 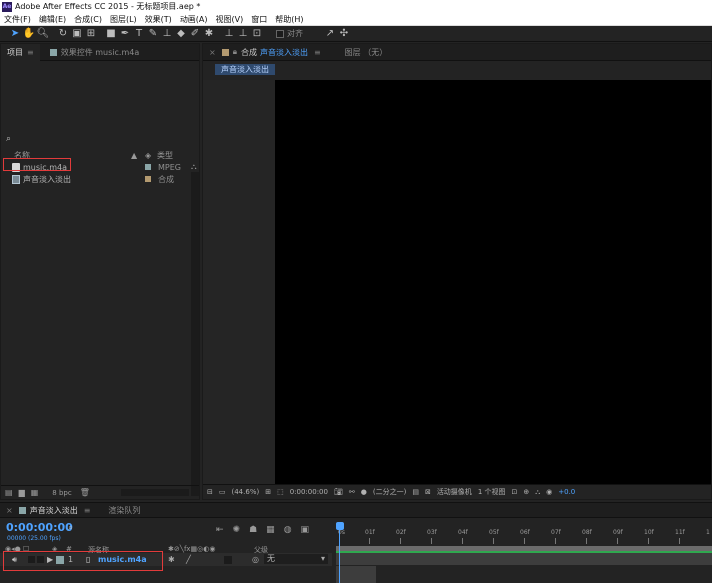 What do you see at coordinates (61, 493) in the screenshot?
I see `bit-depth-button: 8 bpc` at bounding box center [61, 493].